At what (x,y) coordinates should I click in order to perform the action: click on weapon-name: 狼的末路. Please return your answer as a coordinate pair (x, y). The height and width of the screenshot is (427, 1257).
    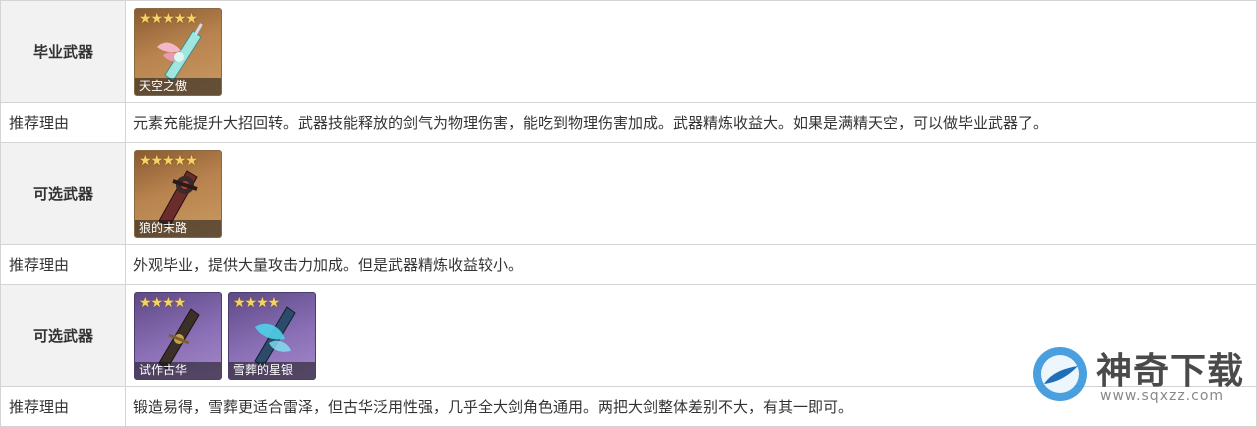
    Looking at the image, I should click on (178, 228).